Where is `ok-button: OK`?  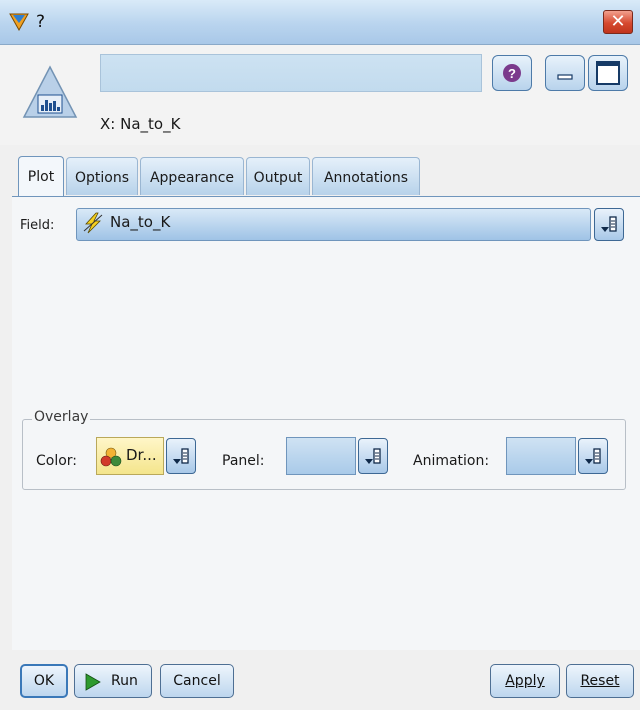 ok-button: OK is located at coordinates (44, 681).